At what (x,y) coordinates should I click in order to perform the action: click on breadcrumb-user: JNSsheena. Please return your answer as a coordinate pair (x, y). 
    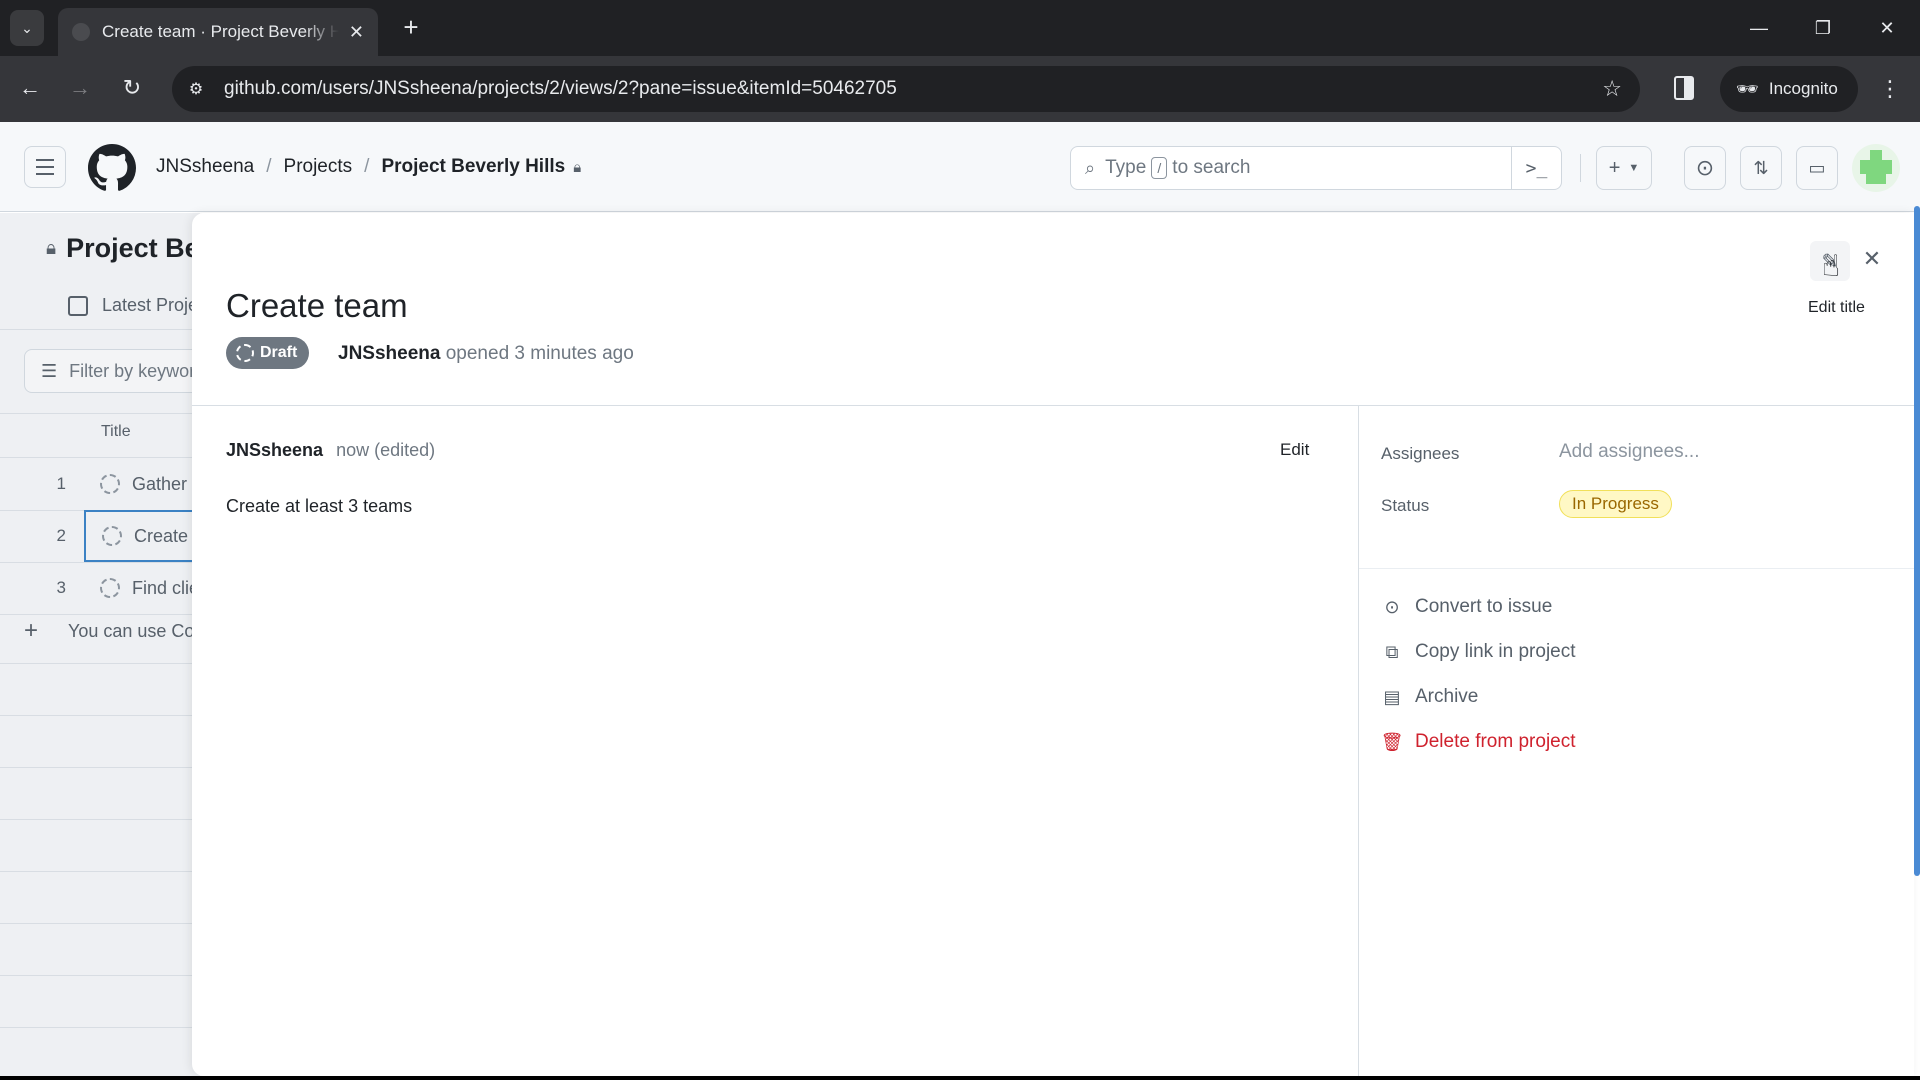
    Looking at the image, I should click on (205, 167).